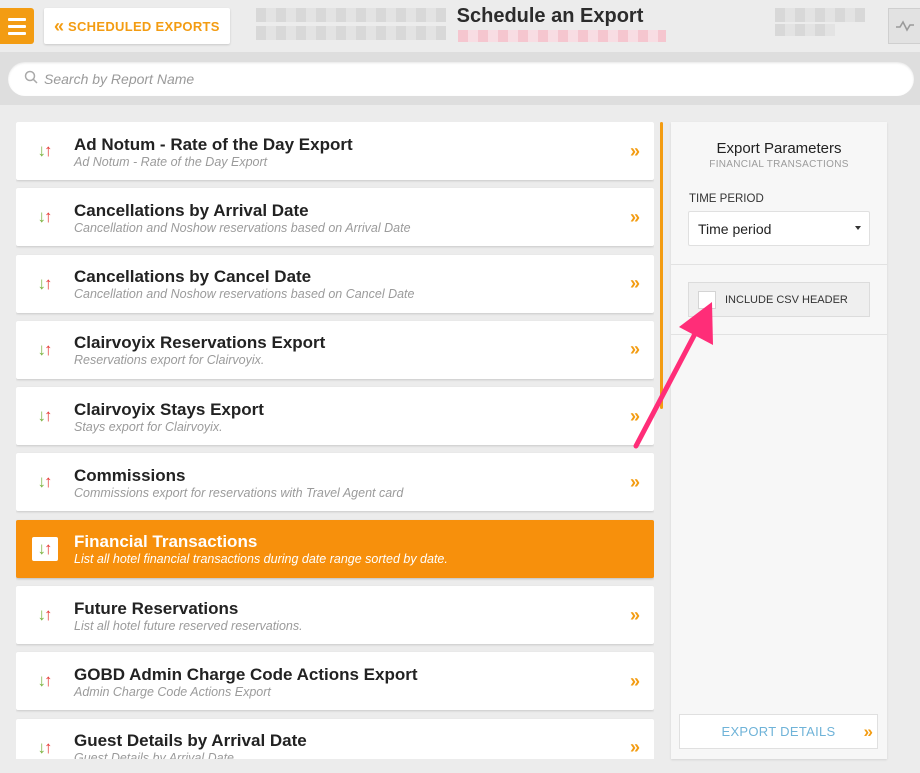  What do you see at coordinates (661, 265) in the screenshot?
I see `list-scrollbar` at bounding box center [661, 265].